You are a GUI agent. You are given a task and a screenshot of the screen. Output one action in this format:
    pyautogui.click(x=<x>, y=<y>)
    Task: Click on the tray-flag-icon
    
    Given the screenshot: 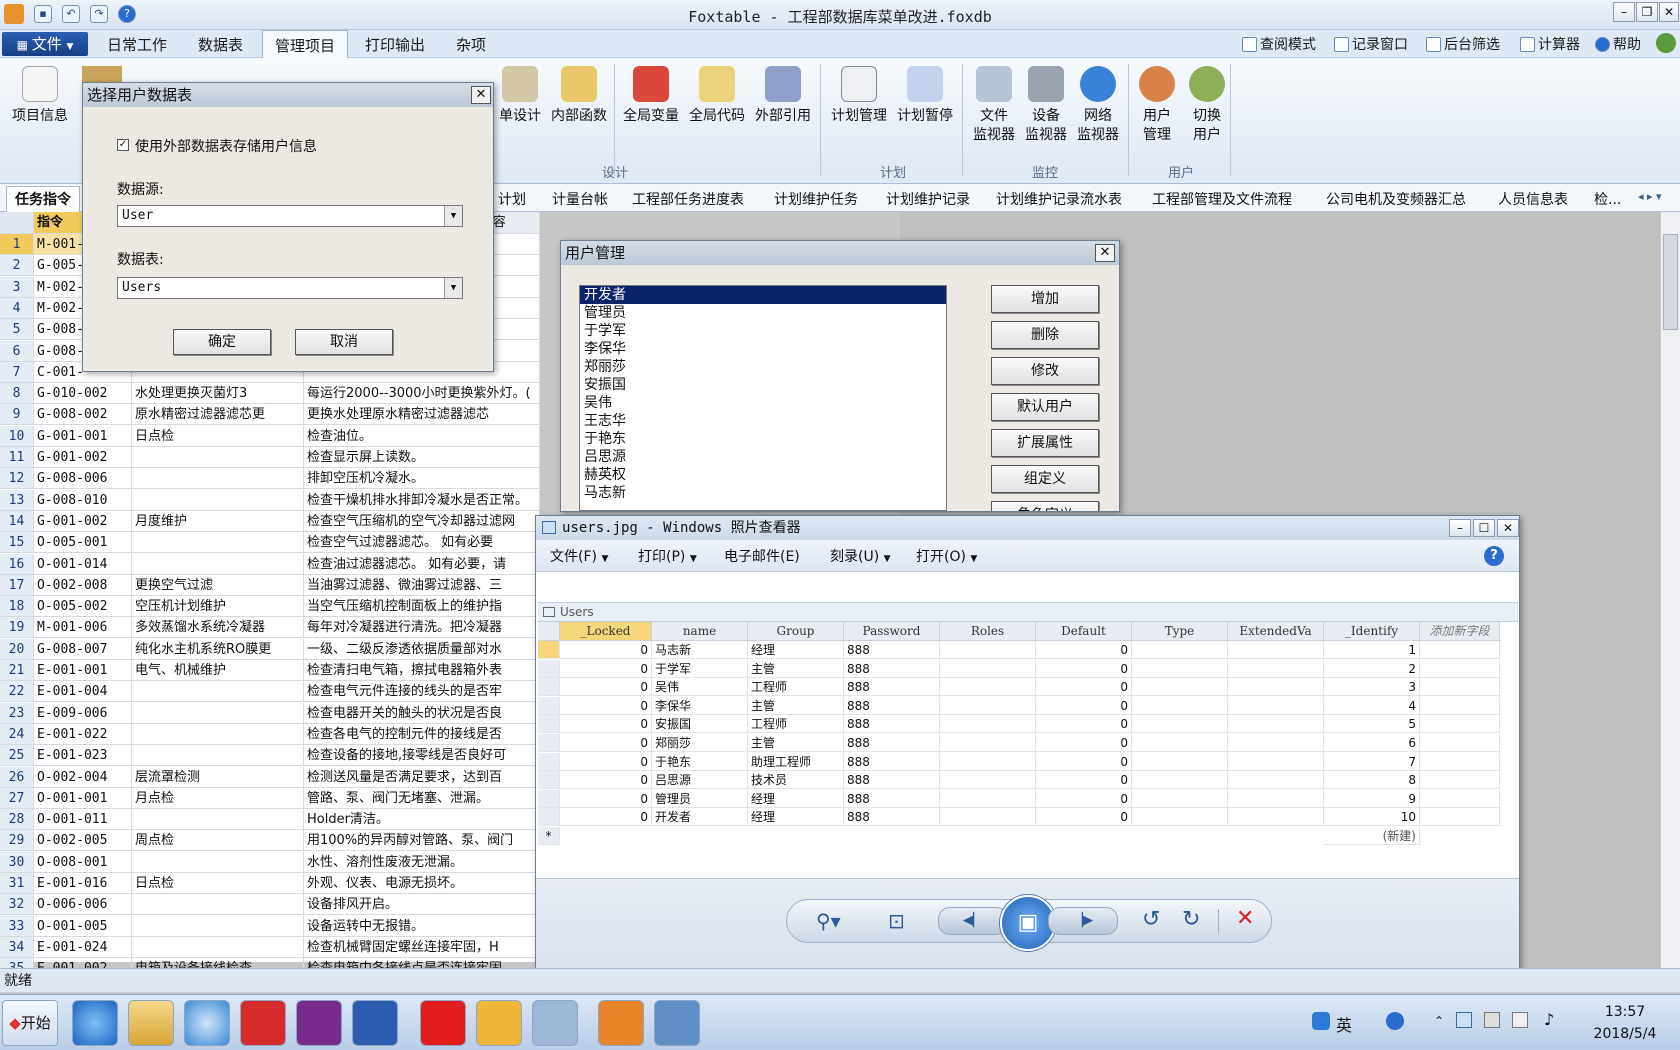 What is the action you would take?
    pyautogui.click(x=1492, y=1020)
    